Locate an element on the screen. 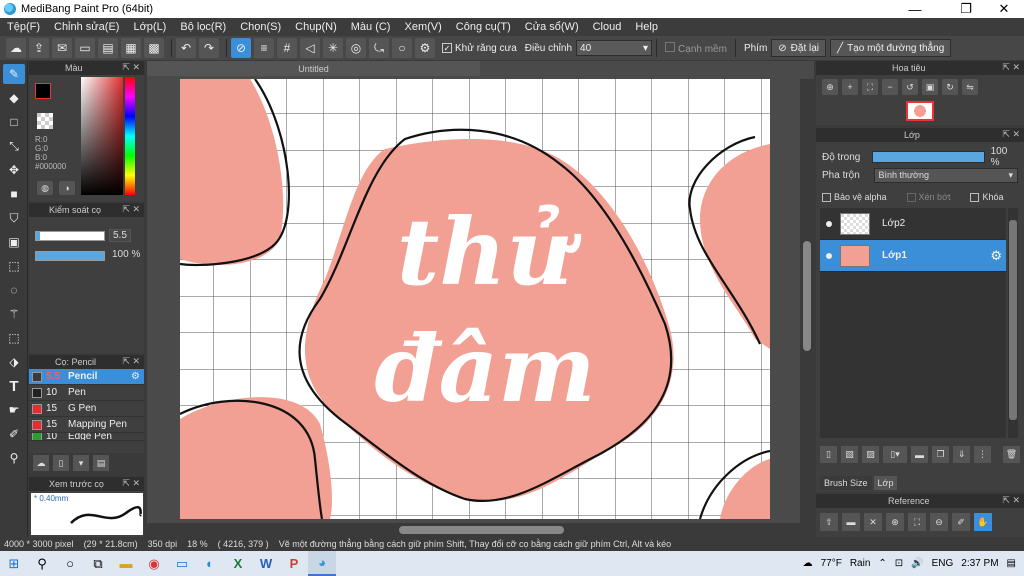  zoom-in-icon: ⊕ is located at coordinates (895, 522).